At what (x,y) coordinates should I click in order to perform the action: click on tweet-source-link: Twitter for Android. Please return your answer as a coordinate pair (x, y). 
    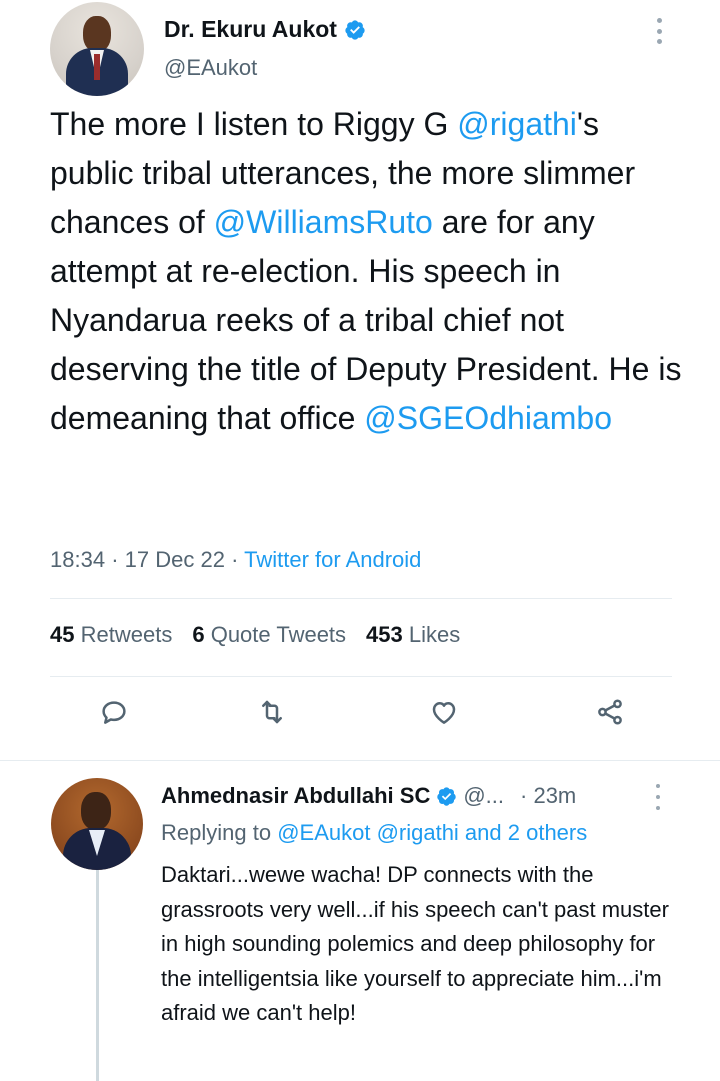
    Looking at the image, I should click on (332, 559).